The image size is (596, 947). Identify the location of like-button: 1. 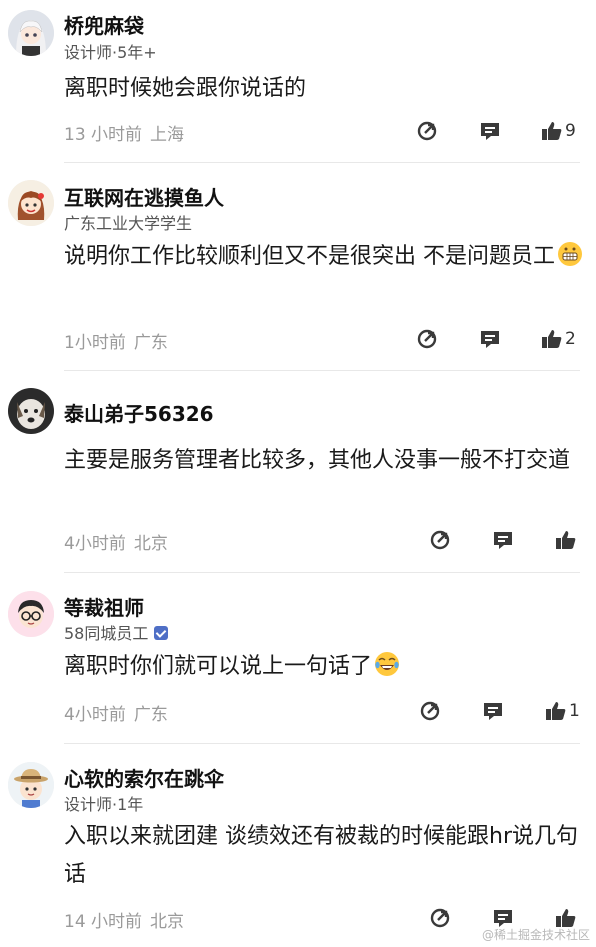
(562, 711).